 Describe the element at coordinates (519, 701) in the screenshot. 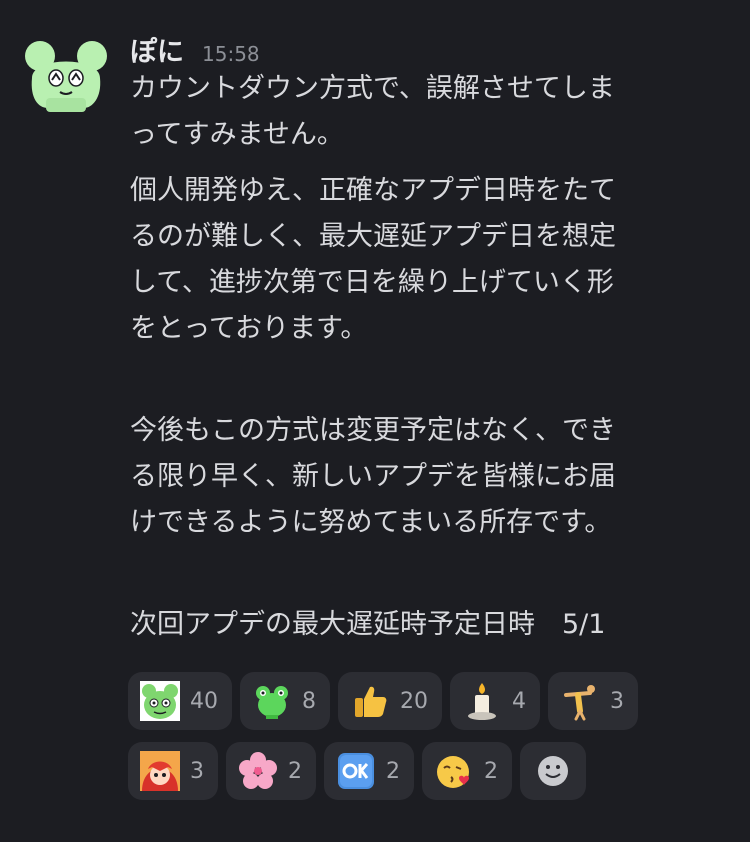

I see `reaction-count: 4` at that location.